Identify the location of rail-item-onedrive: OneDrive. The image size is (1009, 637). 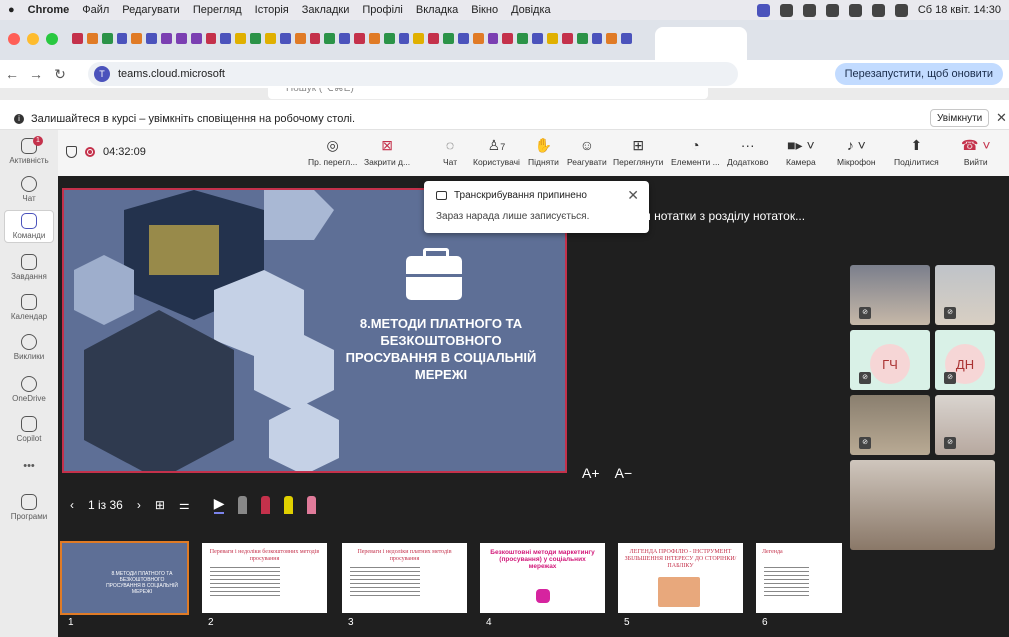
(29, 389).